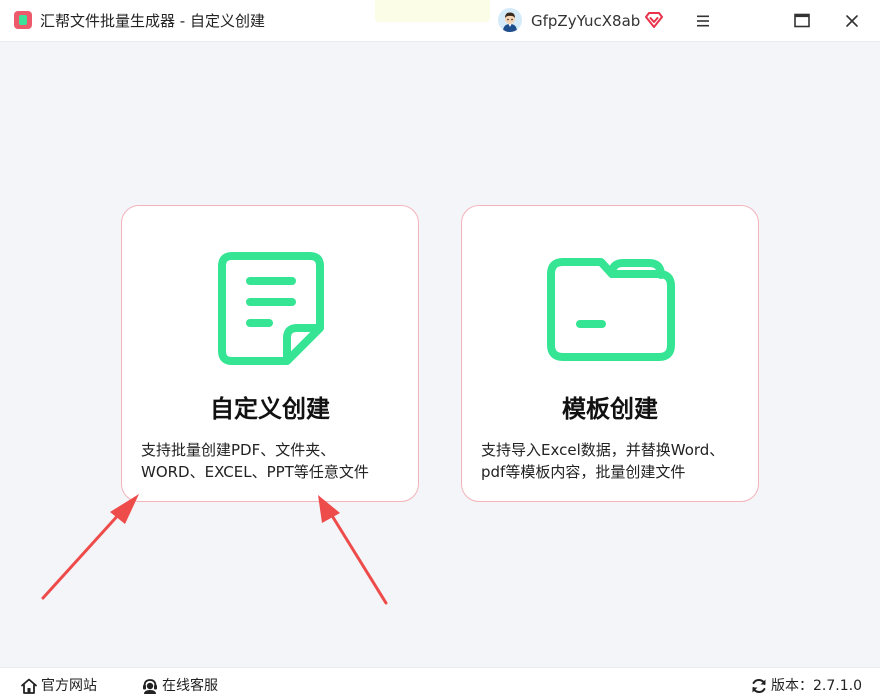 This screenshot has width=880, height=700. Describe the element at coordinates (353, 550) in the screenshot. I see `annotation-arrow-right` at that location.